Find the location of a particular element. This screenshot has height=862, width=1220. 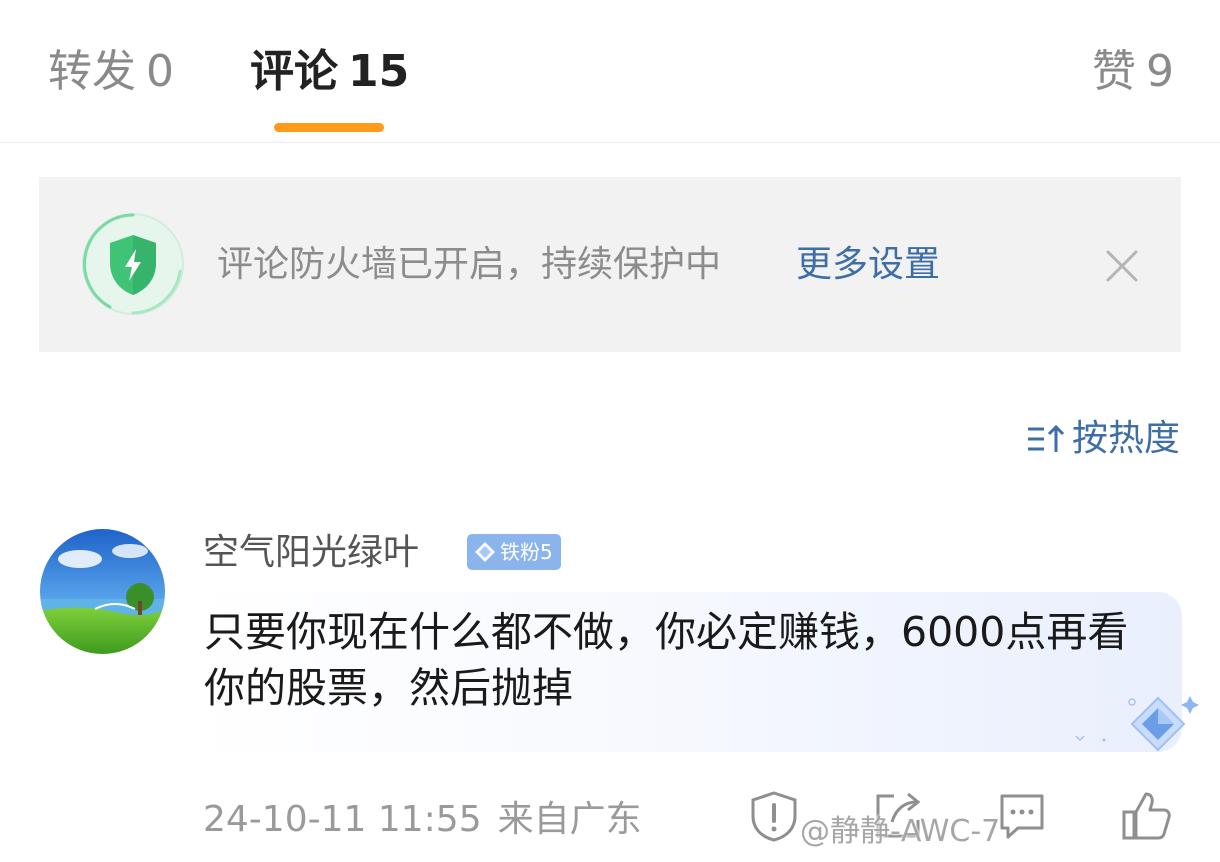

tab-repost: 转发 0 is located at coordinates (111, 72).